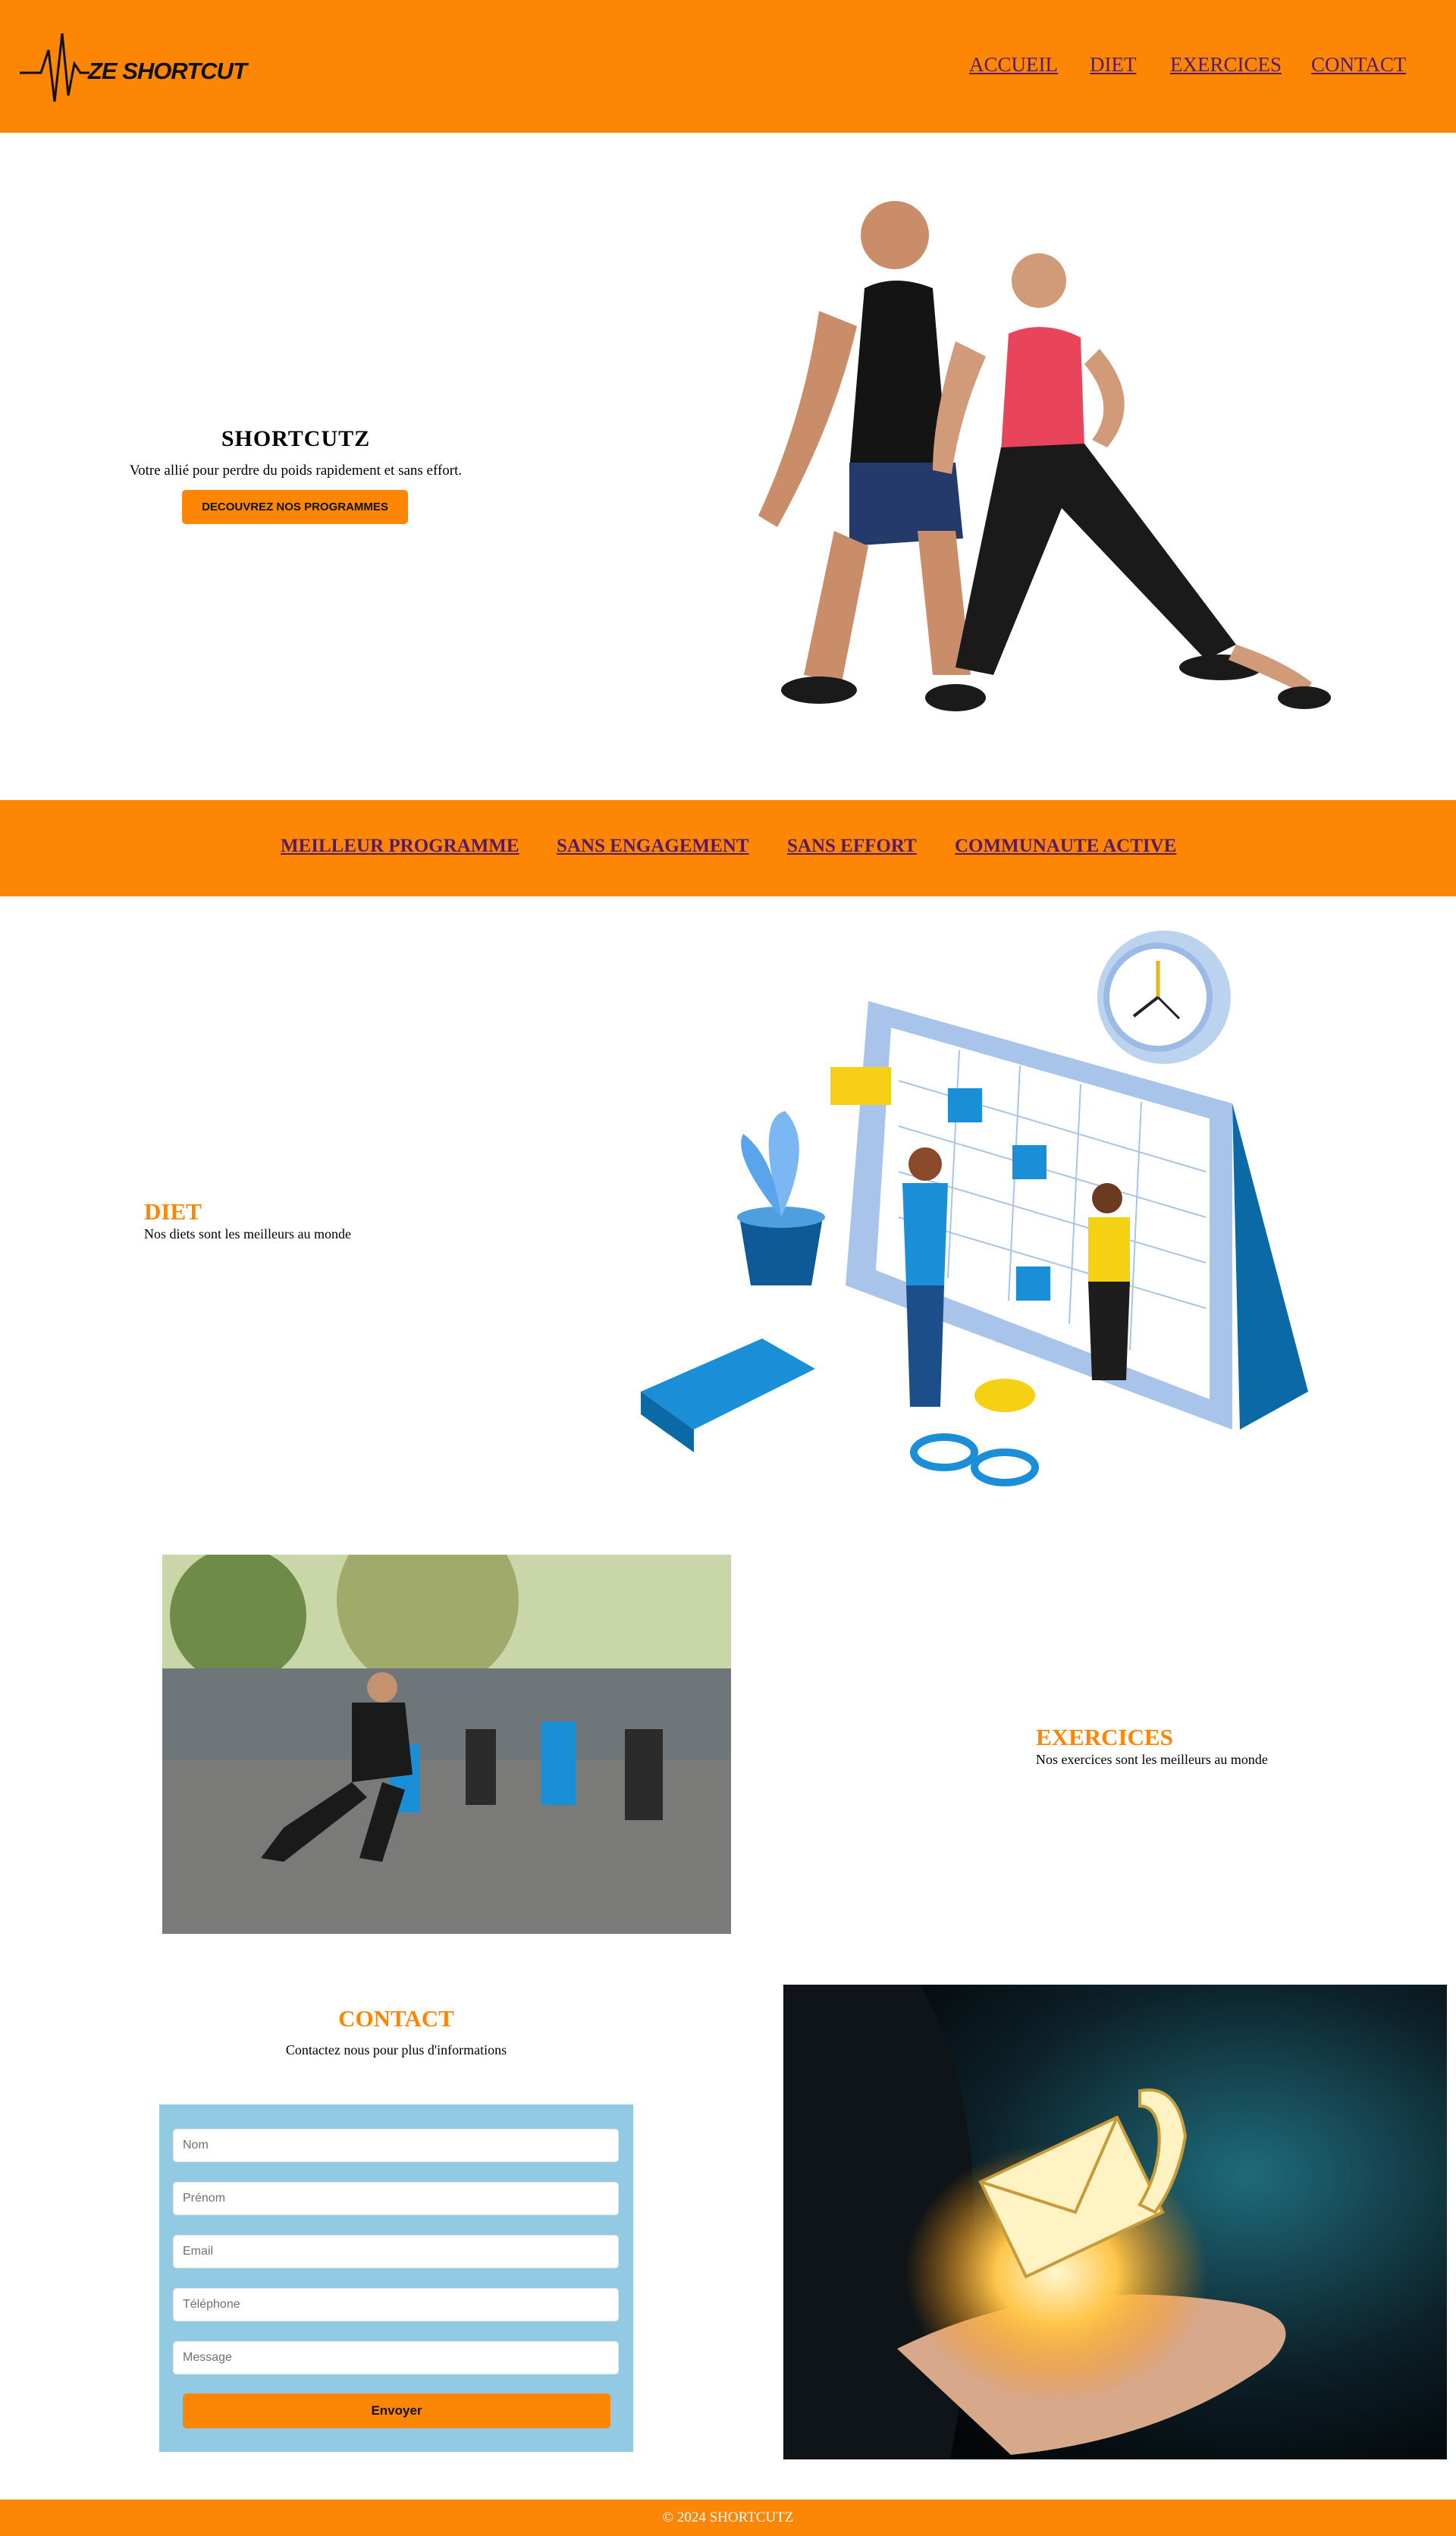 The height and width of the screenshot is (2536, 1456). I want to click on discover-programs-button: DECOUVREZ NOS PROGRAMMES, so click(295, 507).